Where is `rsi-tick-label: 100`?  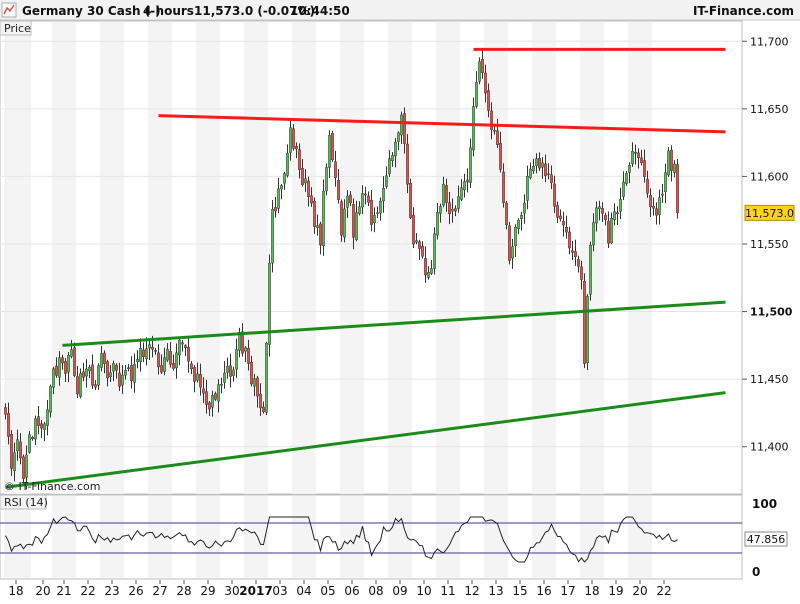
rsi-tick-label: 100 is located at coordinates (764, 504).